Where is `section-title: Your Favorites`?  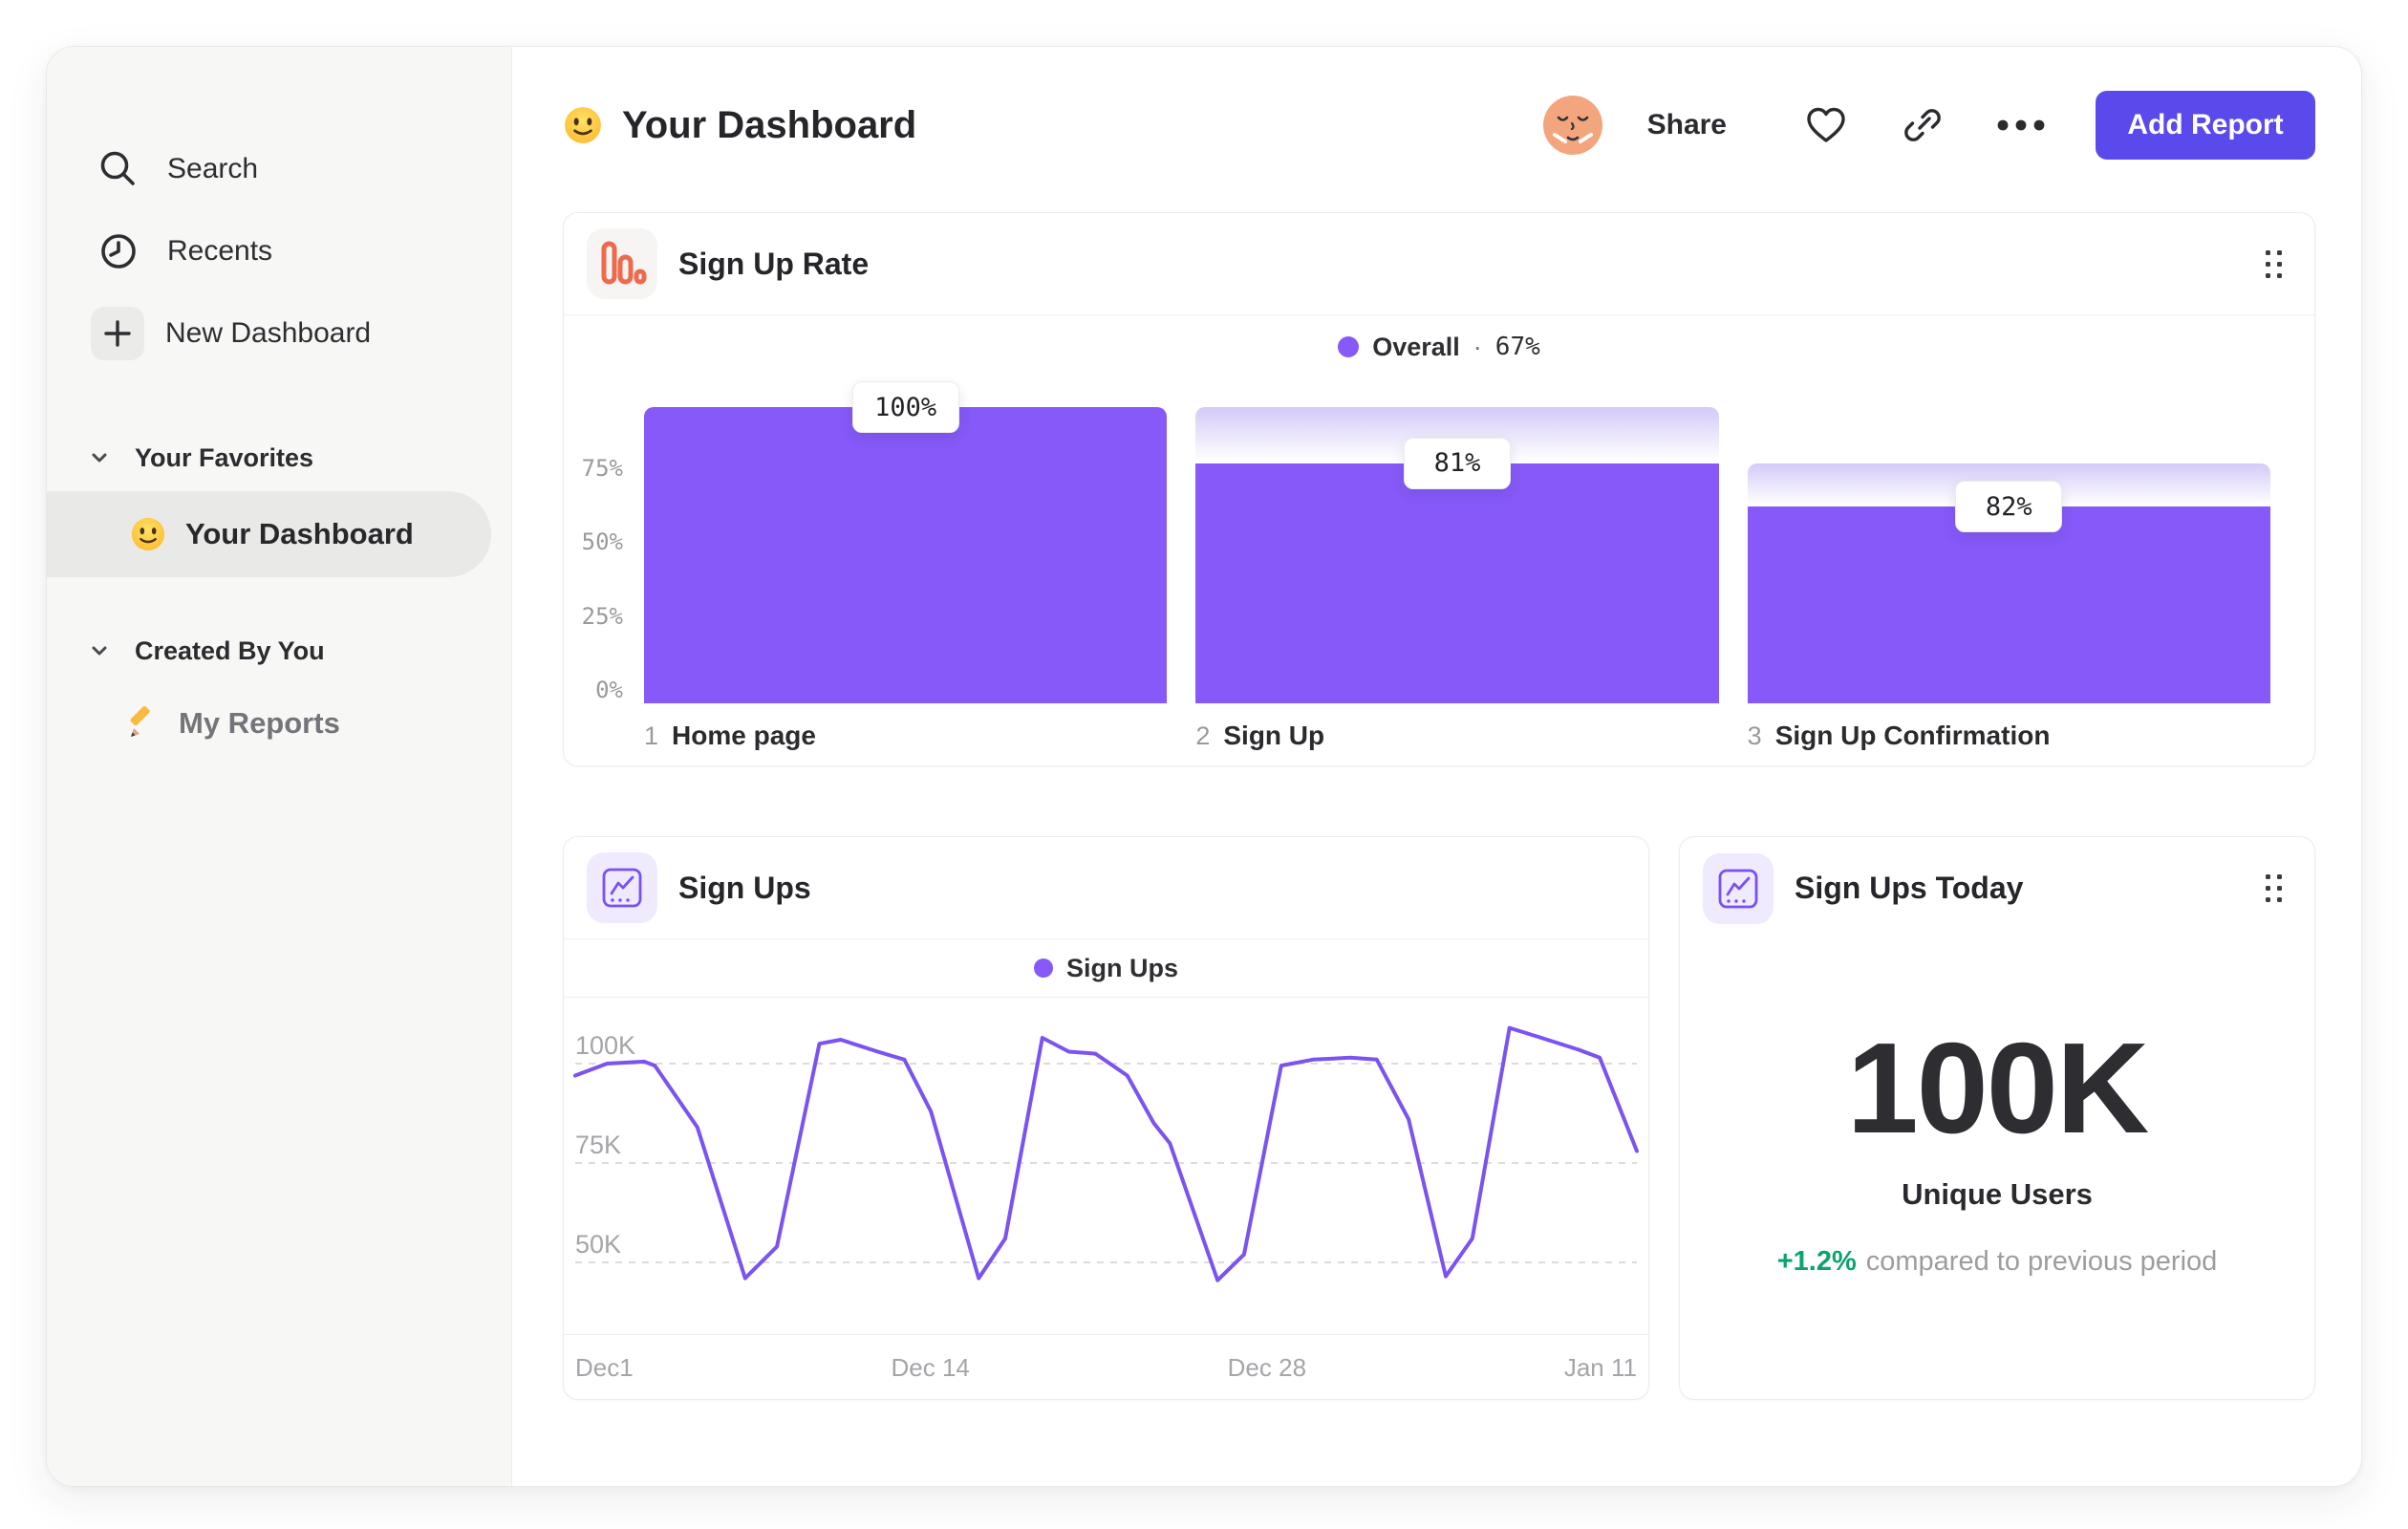
section-title: Your Favorites is located at coordinates (225, 457).